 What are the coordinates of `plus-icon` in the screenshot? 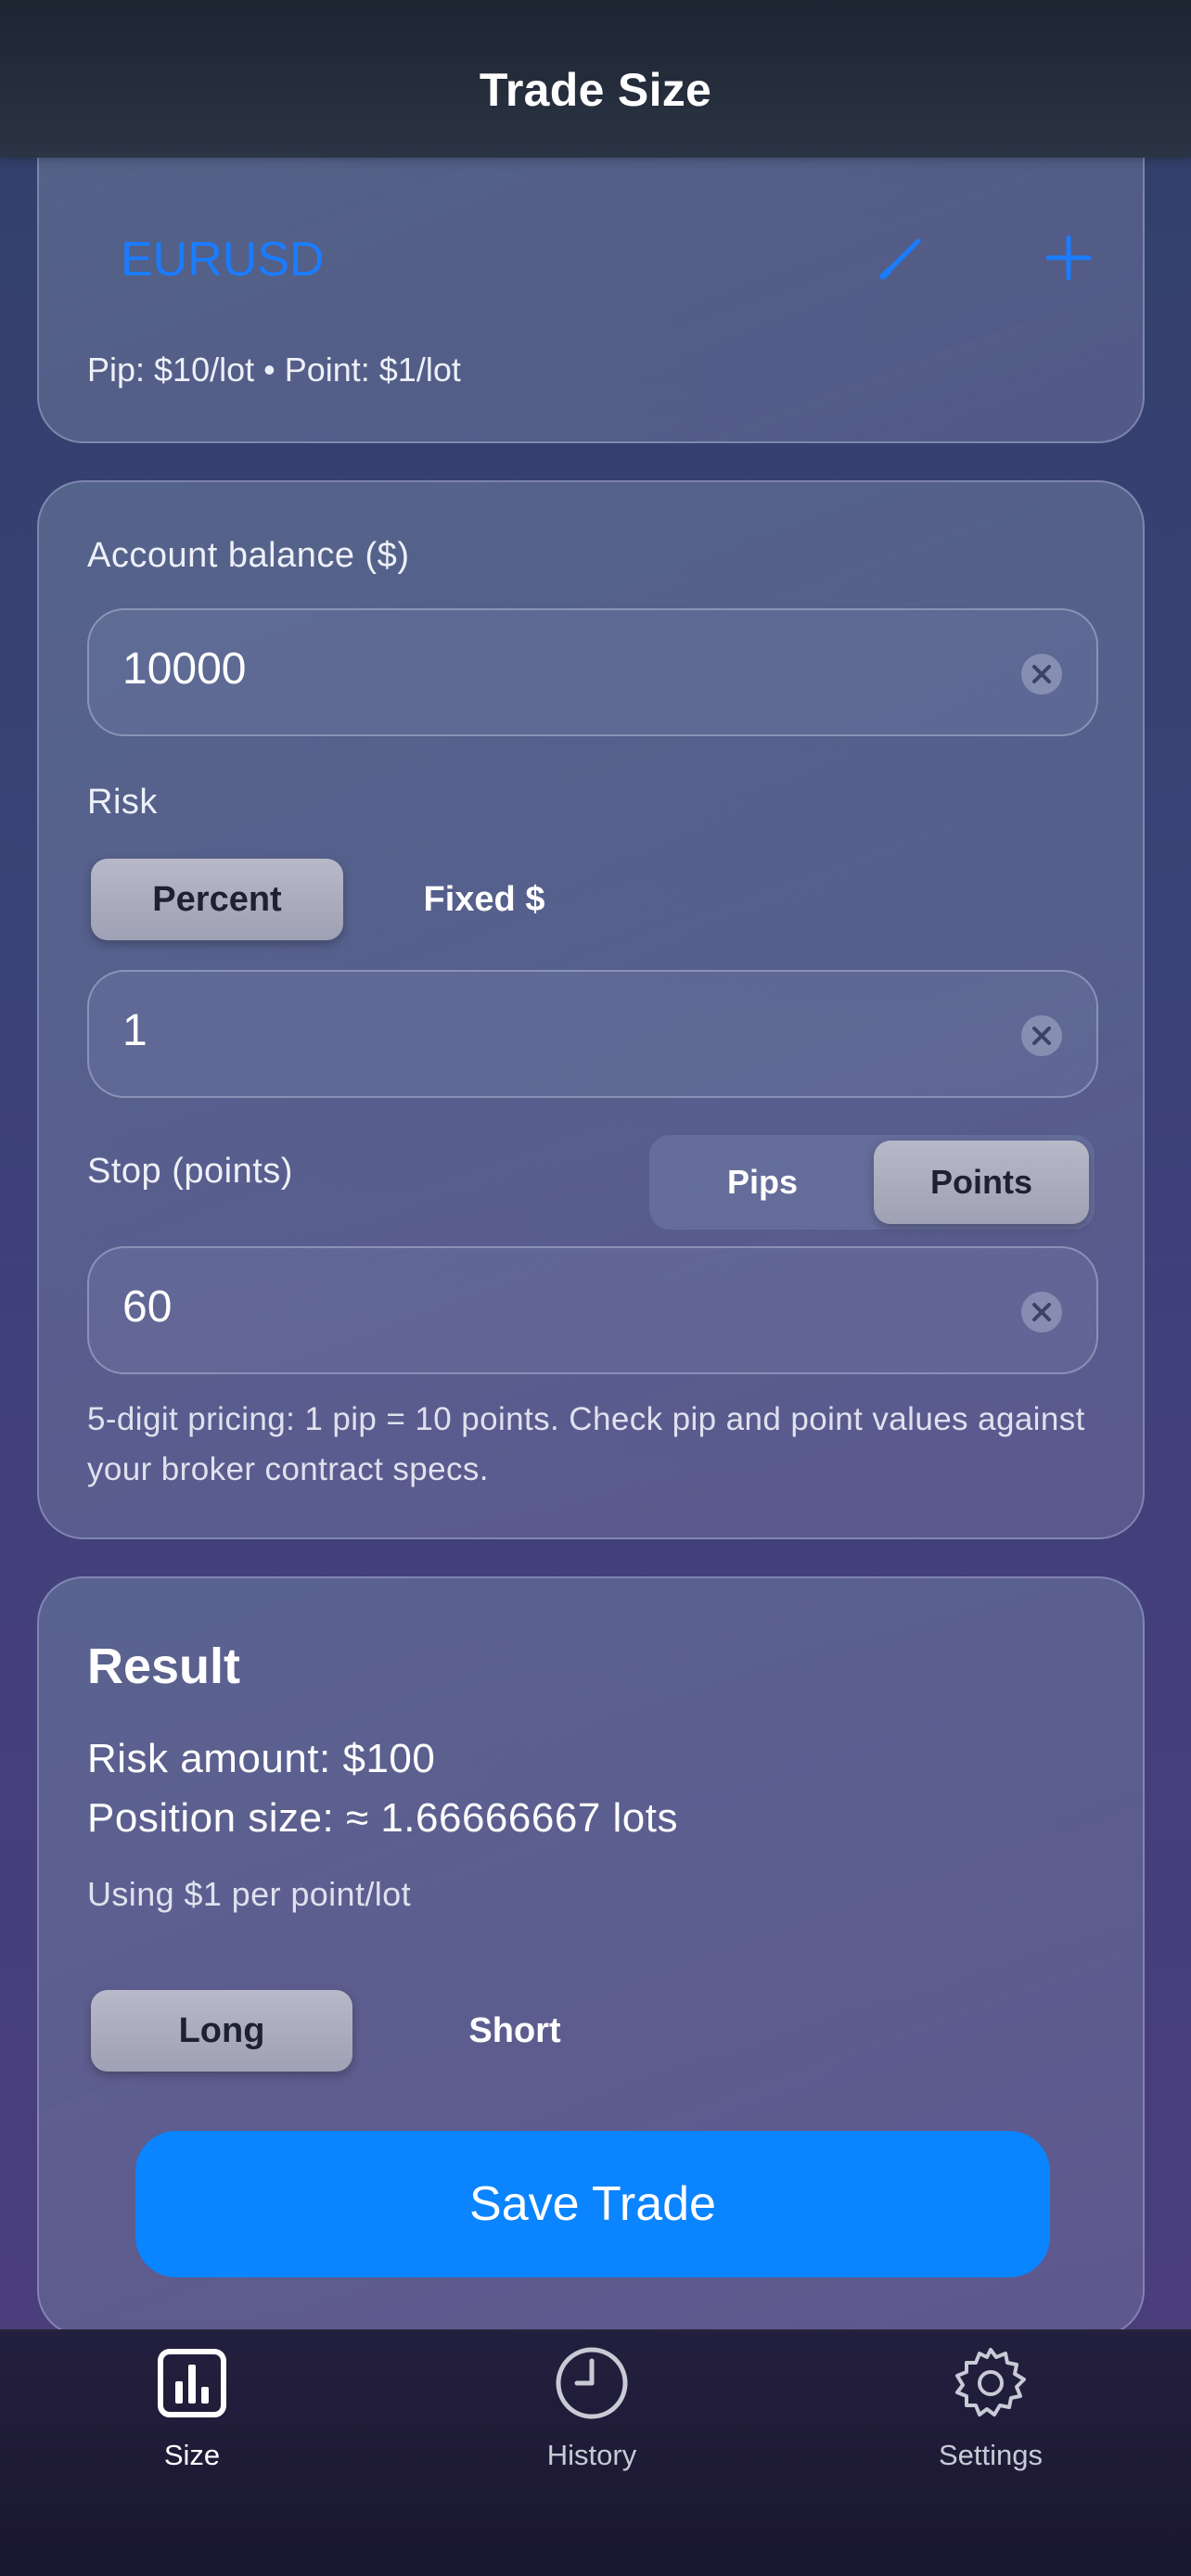 It's located at (1068, 258).